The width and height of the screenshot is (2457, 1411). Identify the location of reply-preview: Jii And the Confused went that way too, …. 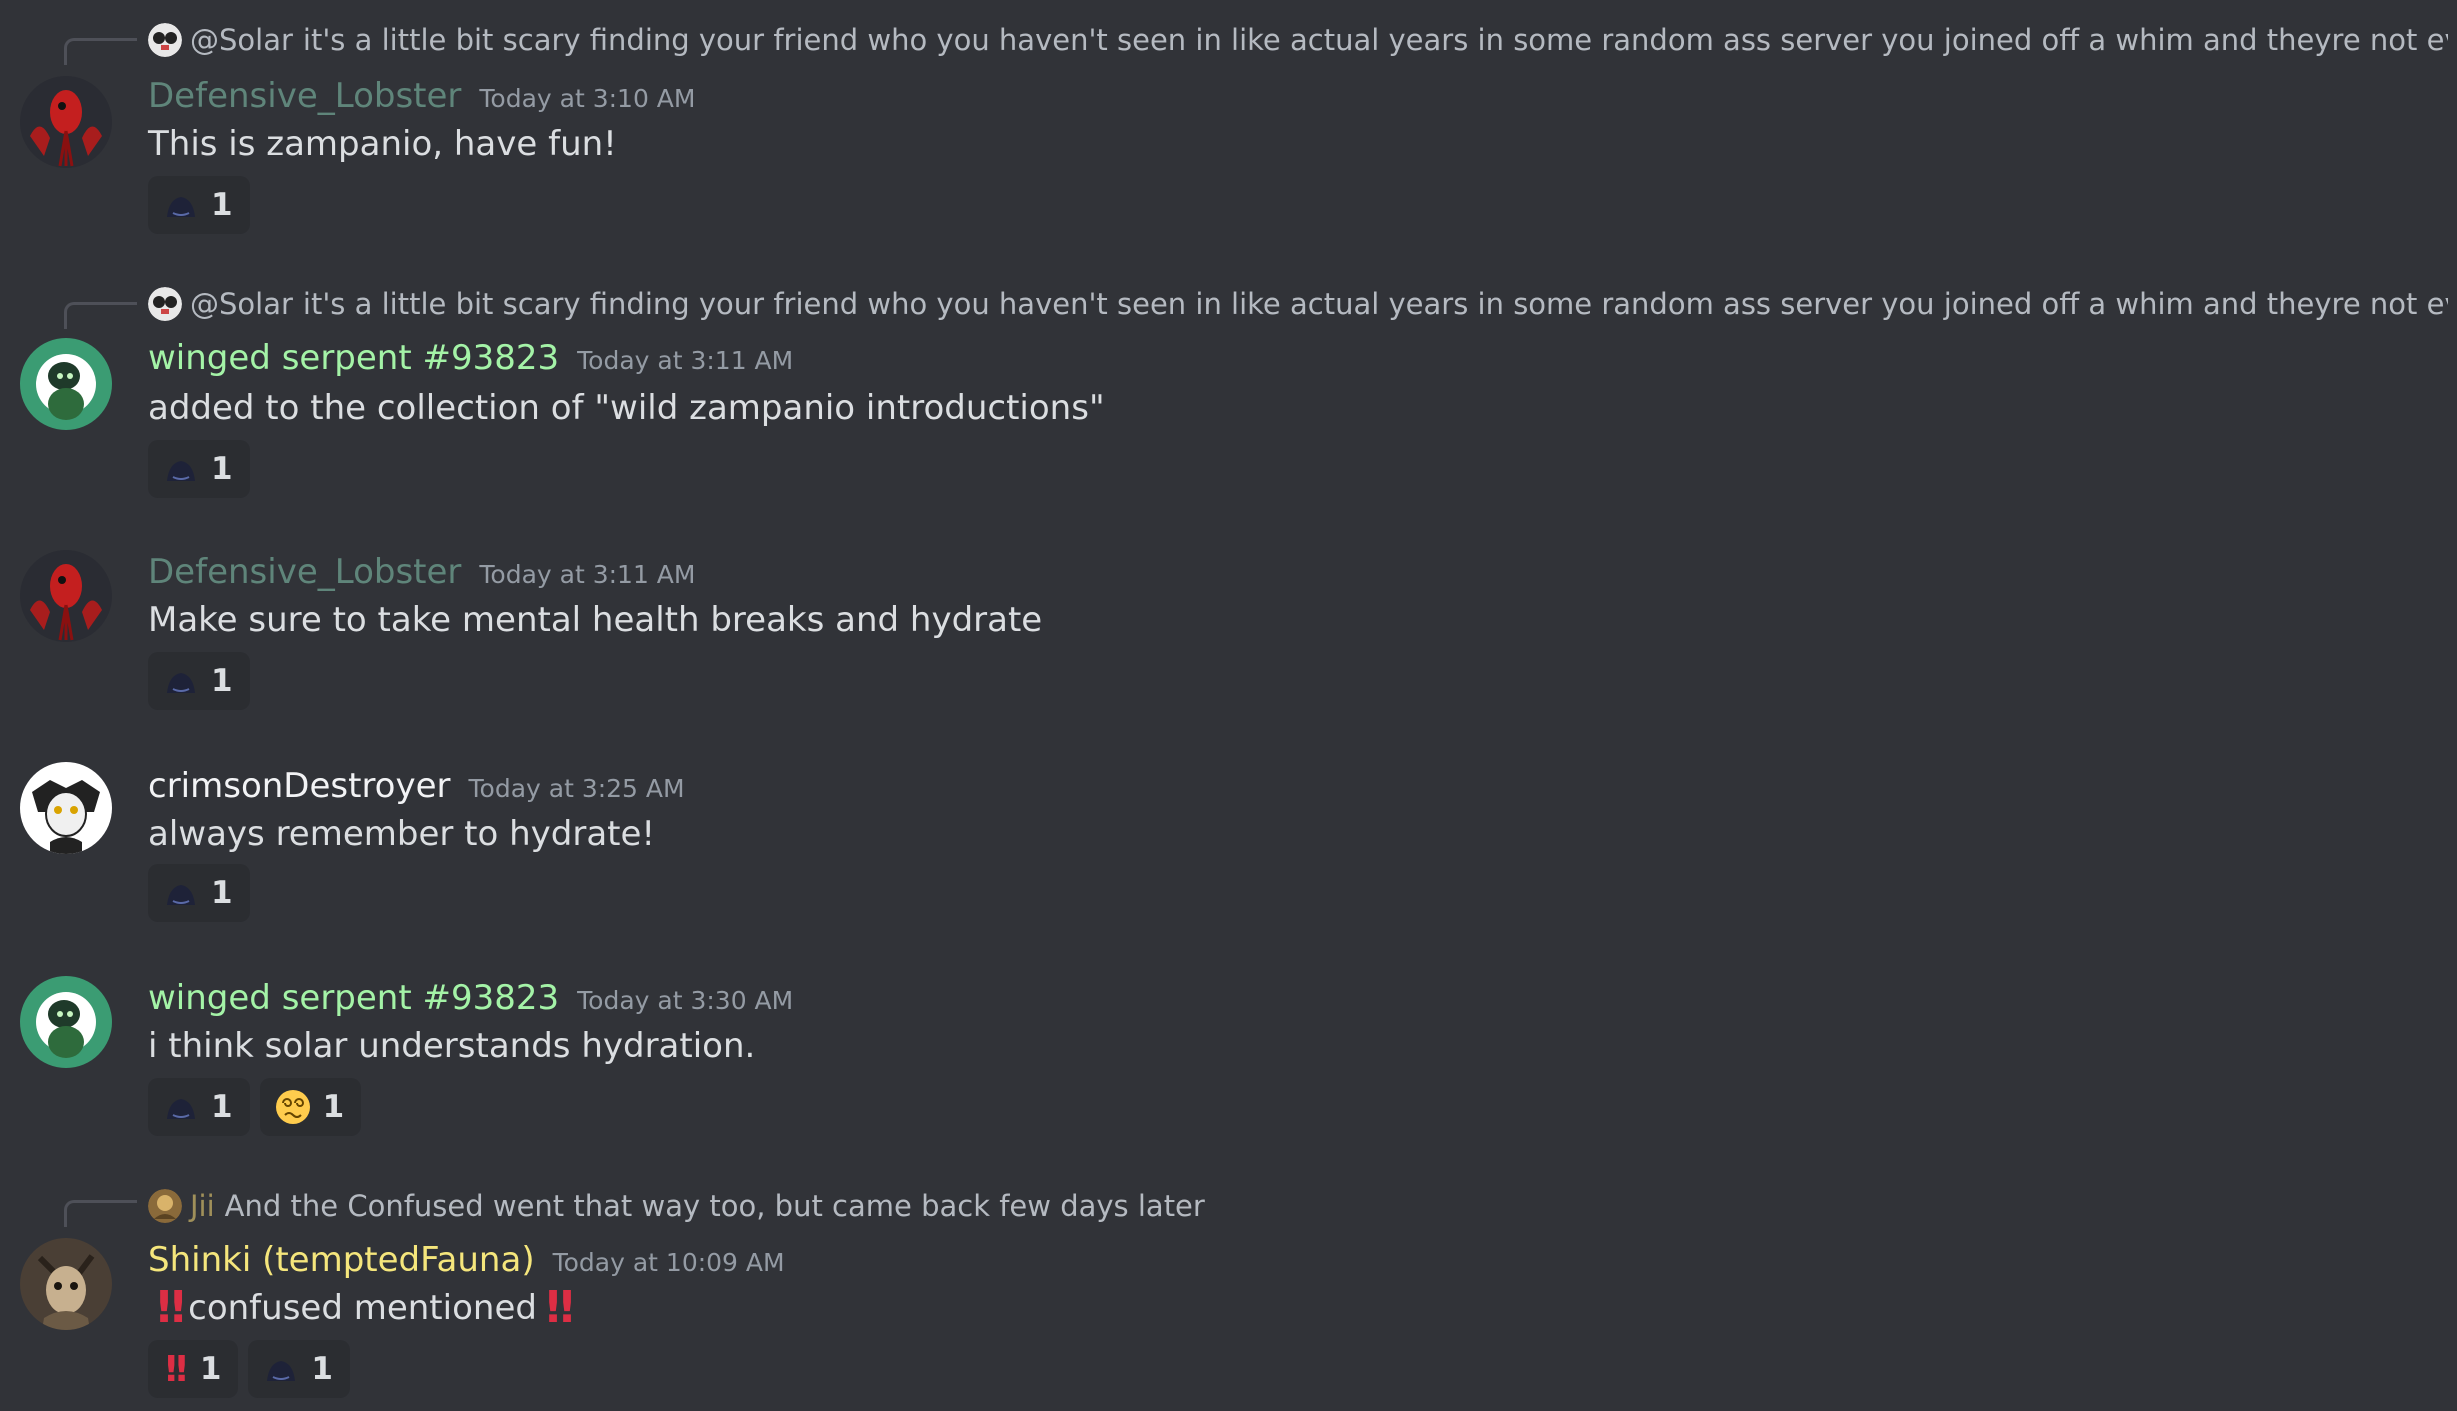
(1298, 1206).